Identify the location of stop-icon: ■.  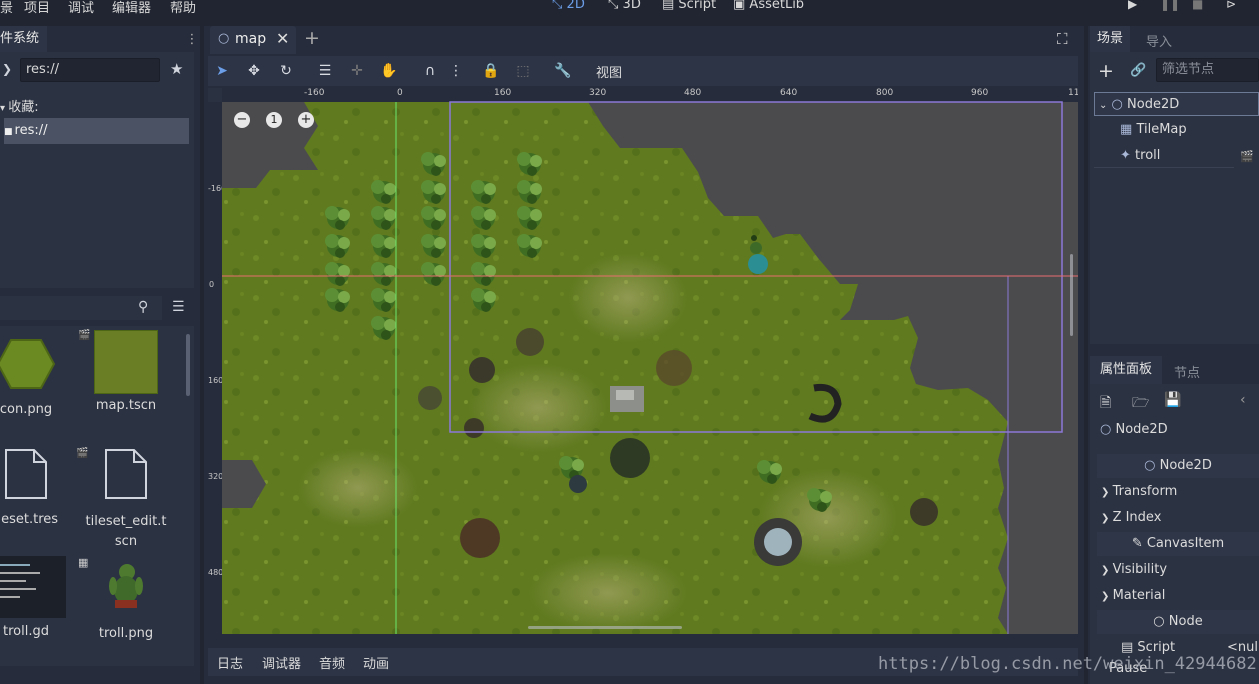
(1197, 5).